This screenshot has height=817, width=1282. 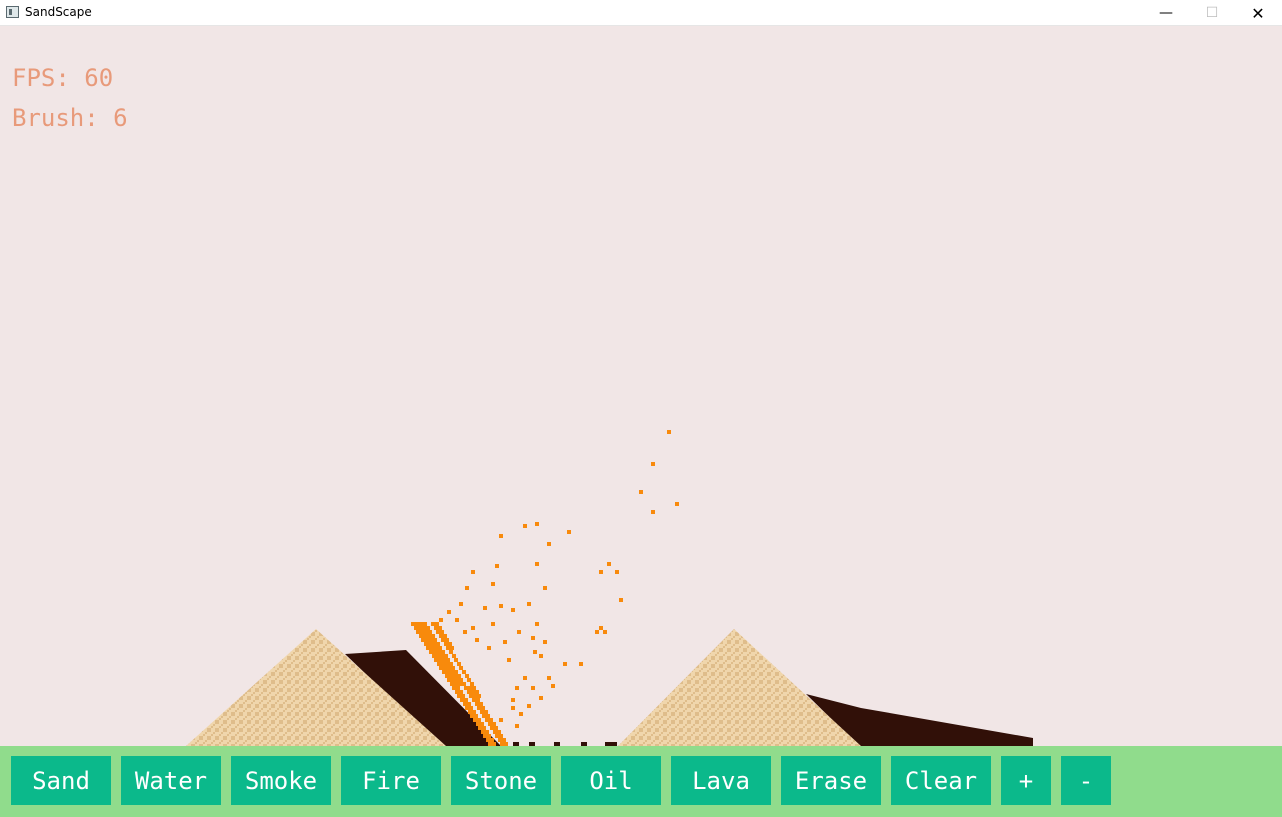 What do you see at coordinates (721, 780) in the screenshot?
I see `lava-button: Lava` at bounding box center [721, 780].